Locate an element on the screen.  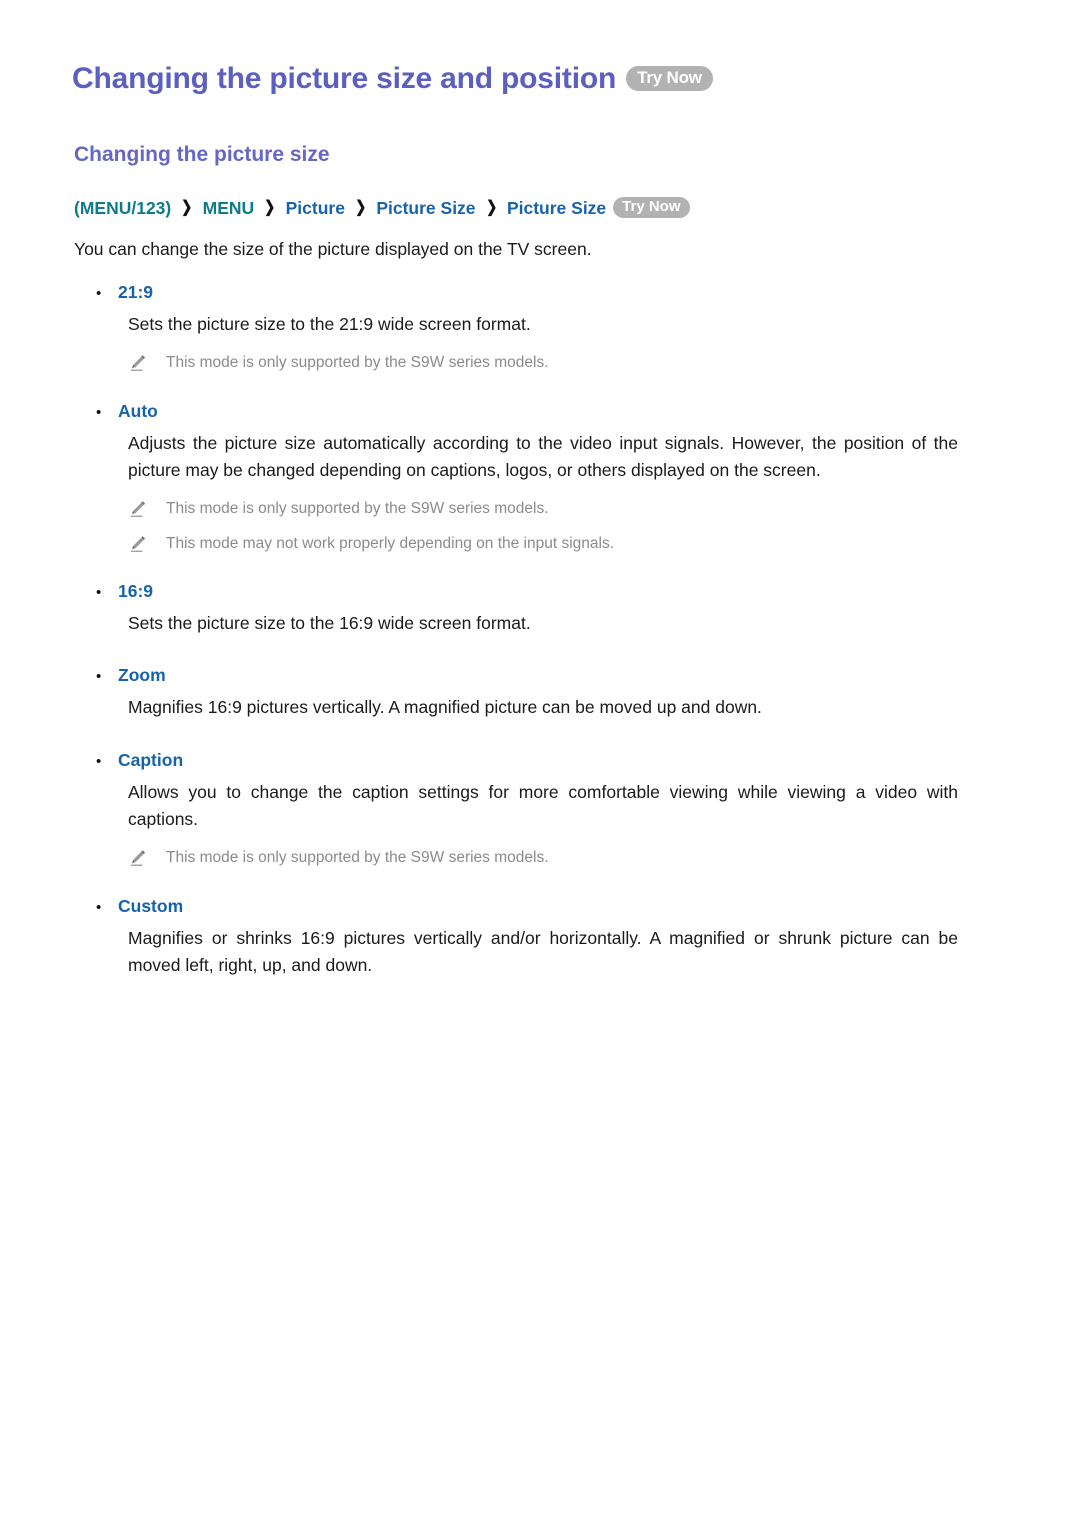
option-label-custom: Custom is located at coordinates (150, 906).